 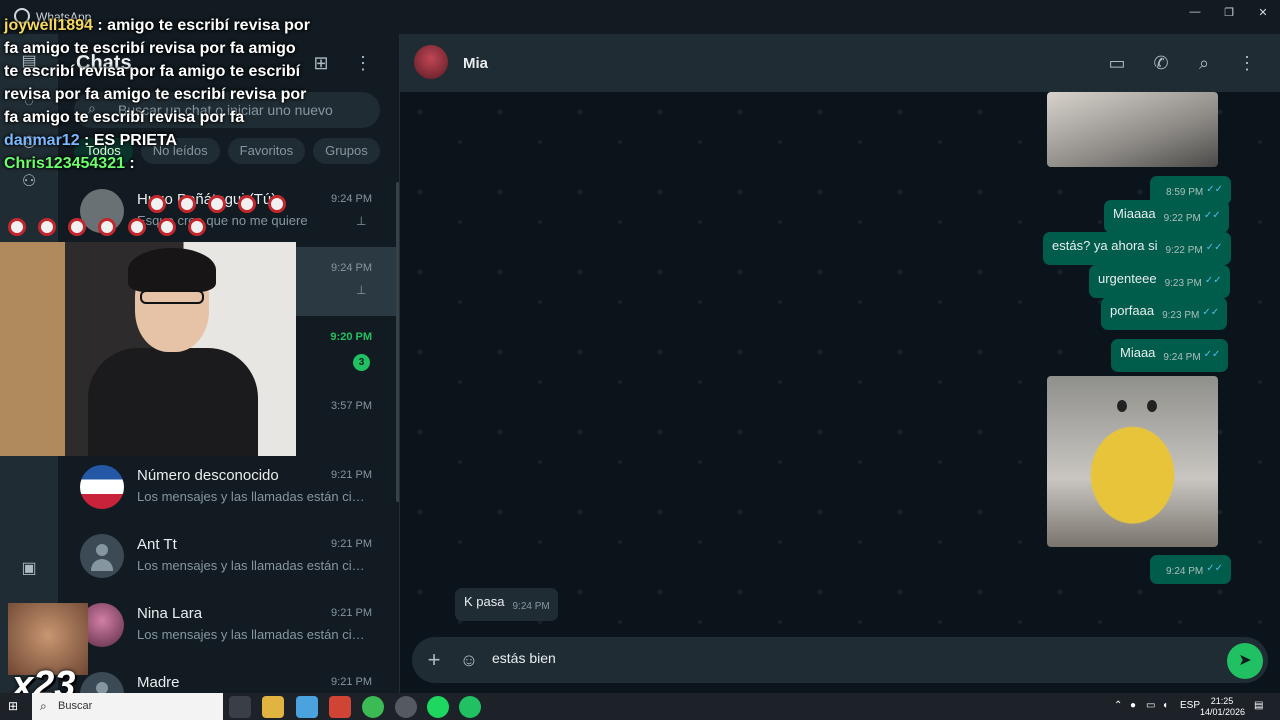 I want to click on chat-username: Chris123454321, so click(x=64, y=163).